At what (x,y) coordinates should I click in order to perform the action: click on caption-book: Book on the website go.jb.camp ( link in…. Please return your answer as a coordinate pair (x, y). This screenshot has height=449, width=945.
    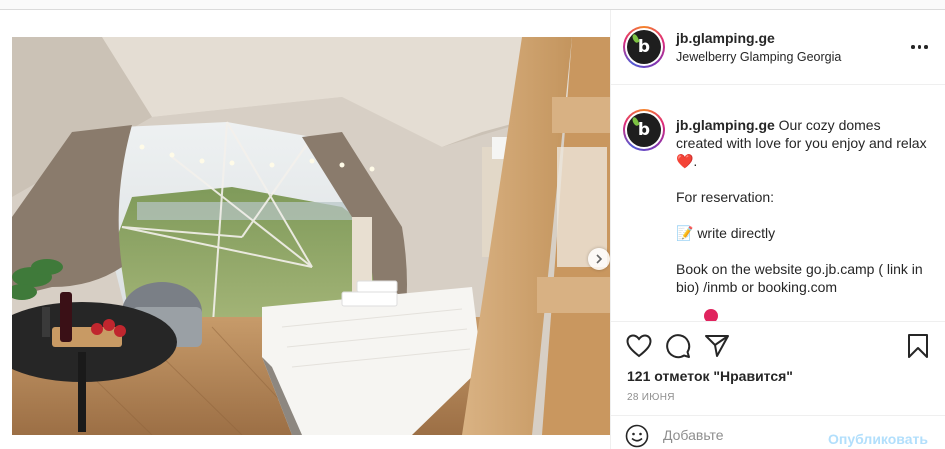
    Looking at the image, I should click on (799, 278).